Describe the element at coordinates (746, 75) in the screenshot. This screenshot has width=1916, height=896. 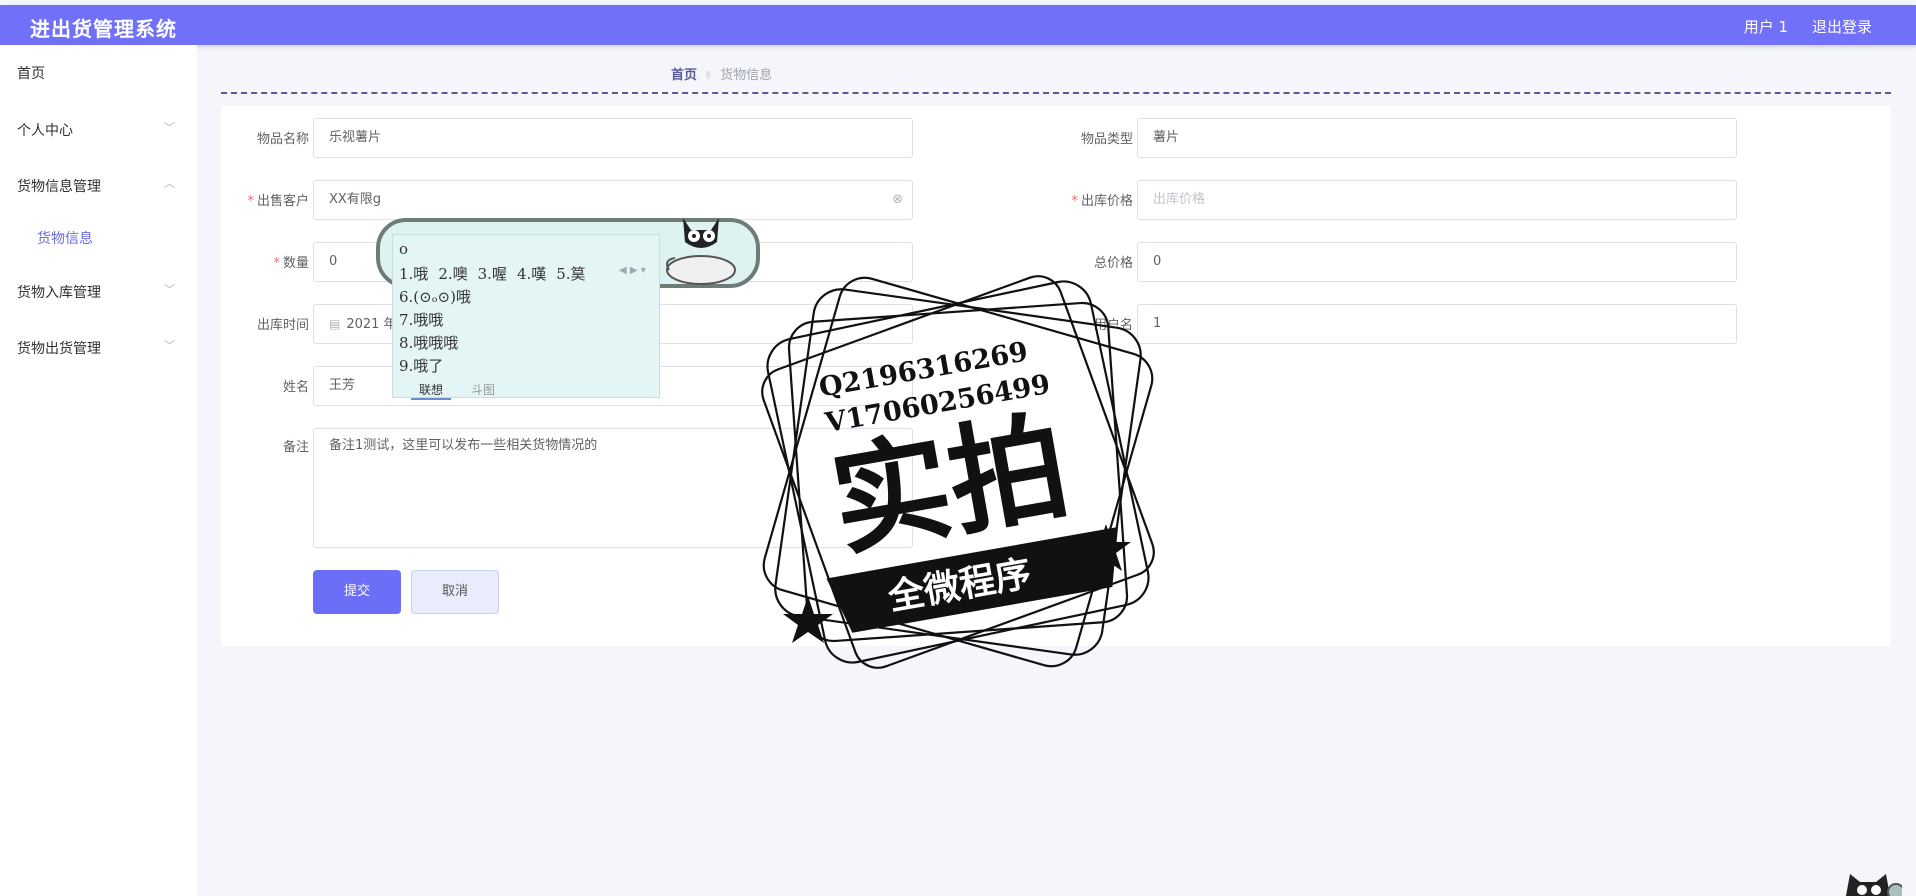
I see `breadcrumb-current: 货物信息` at that location.